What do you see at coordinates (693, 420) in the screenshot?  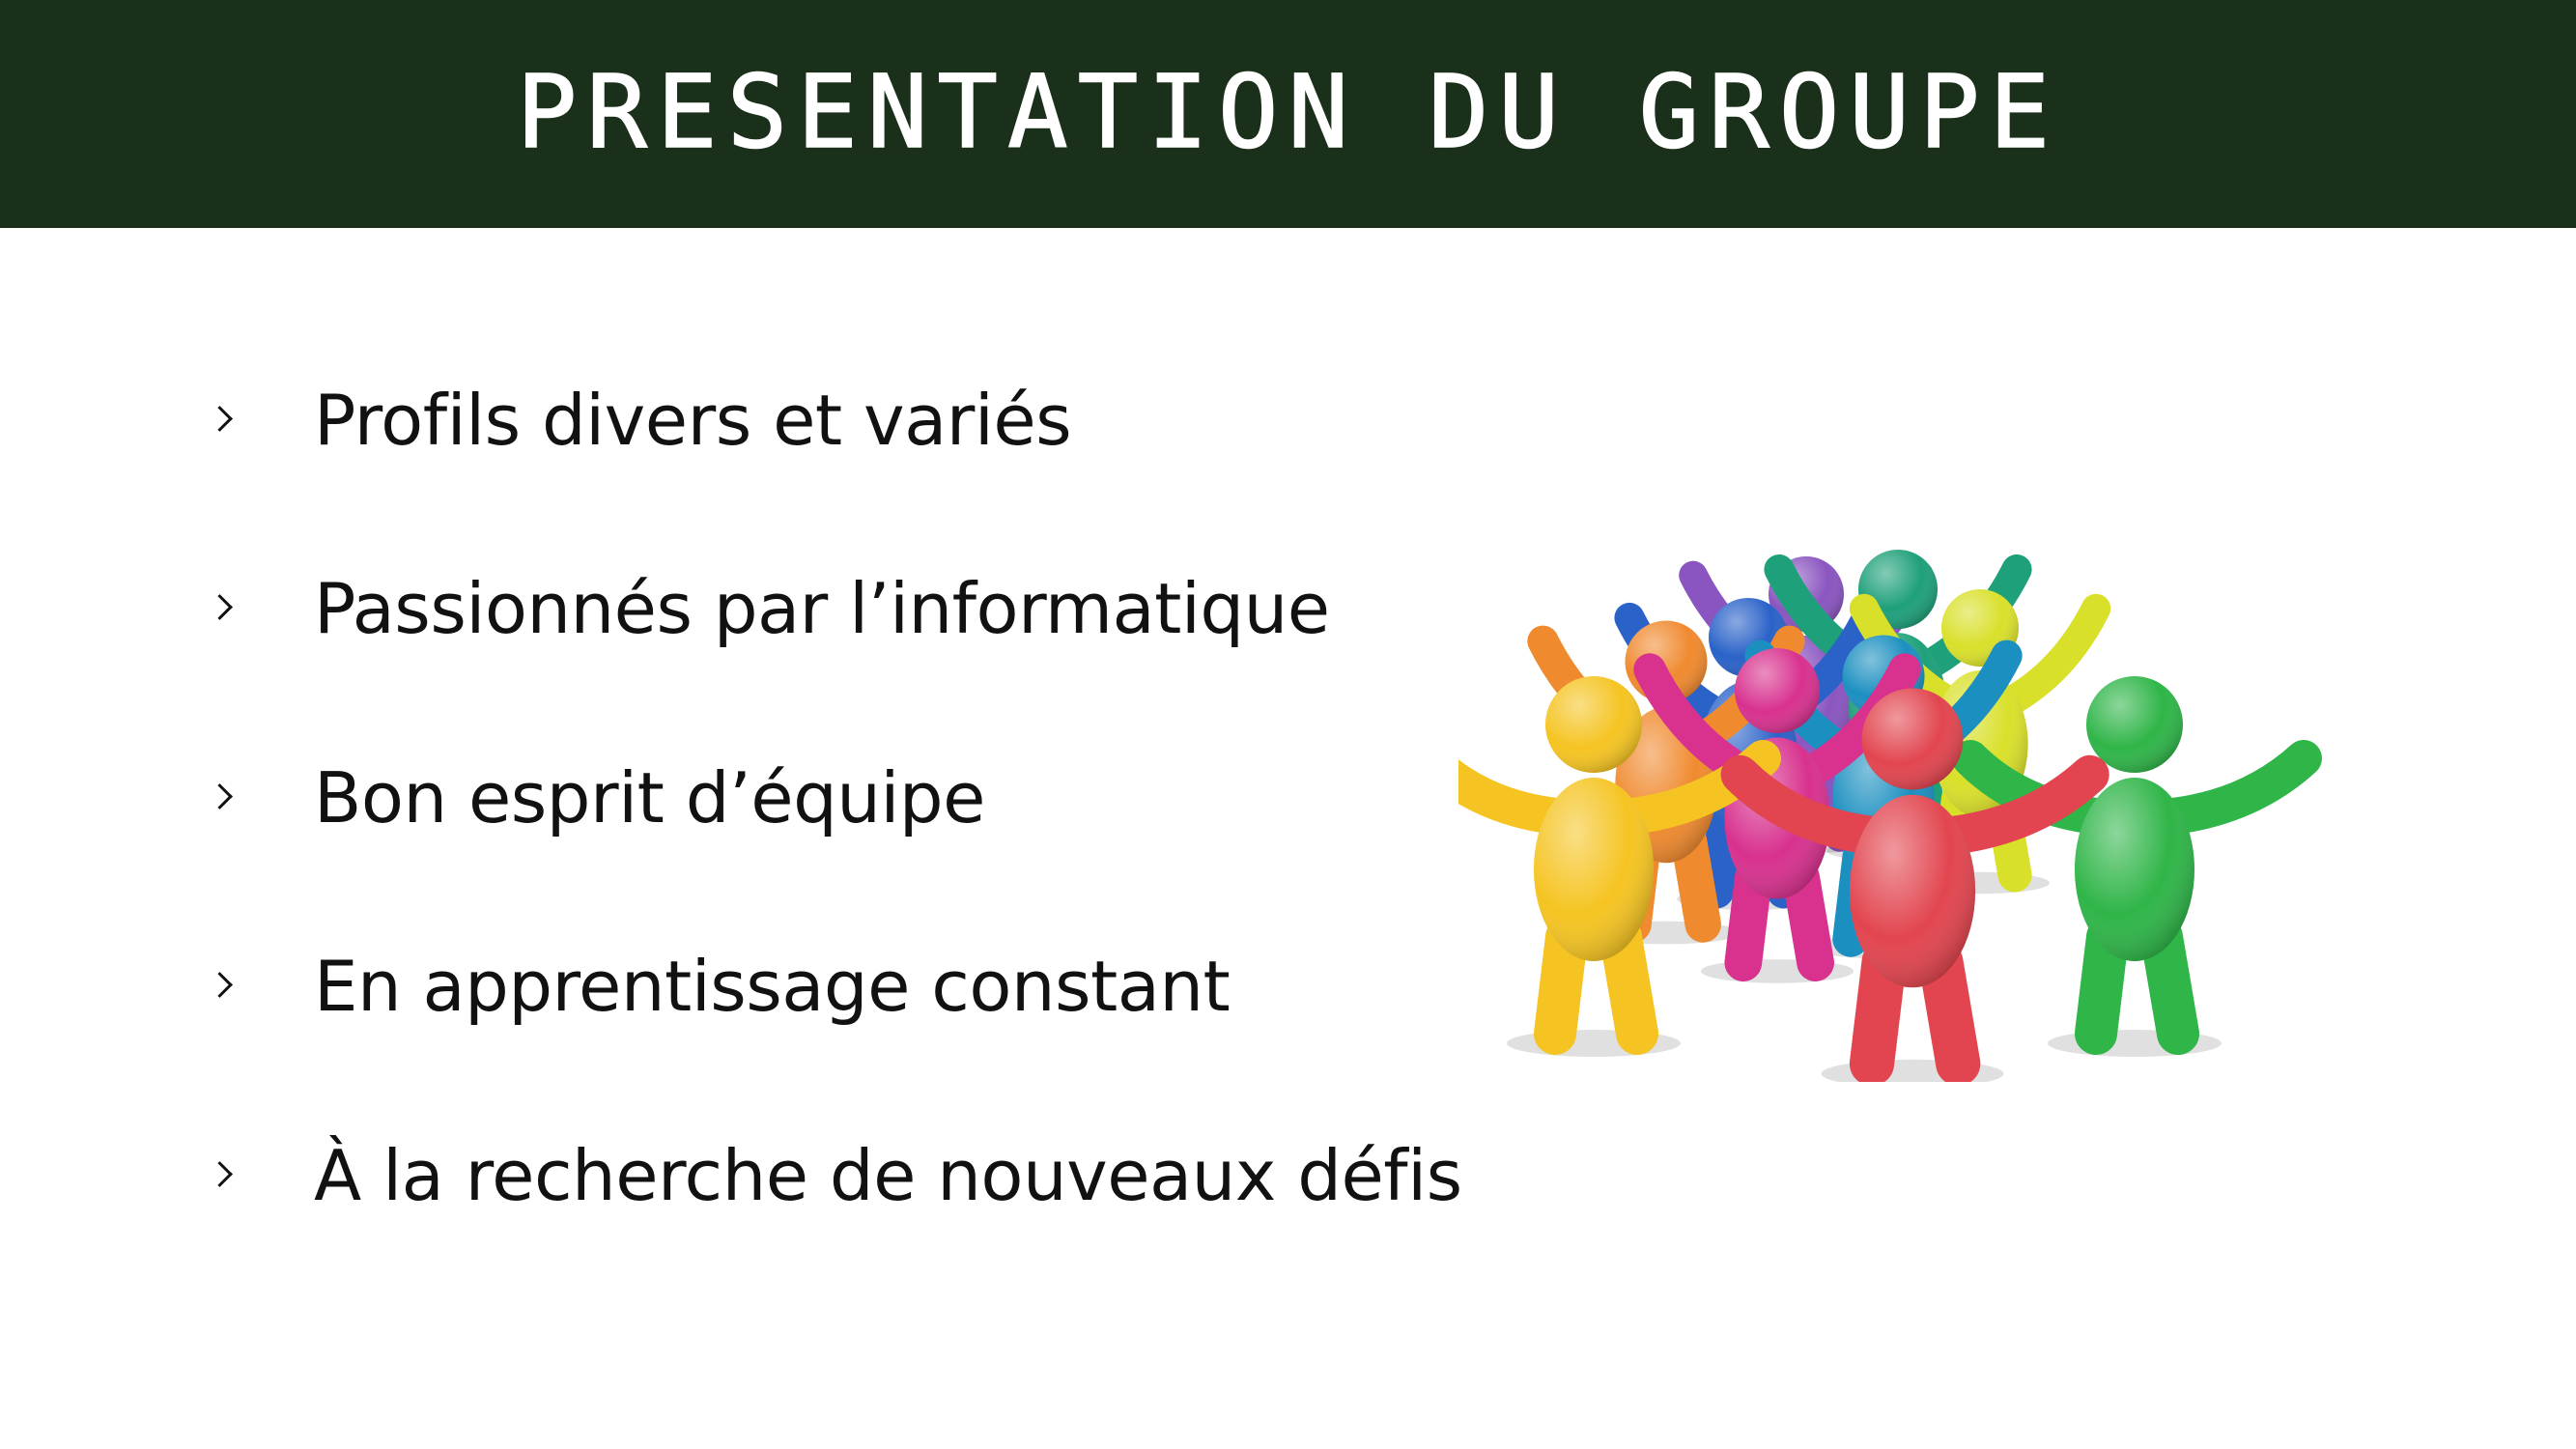 I see `bullet-text: Profils divers et variés` at bounding box center [693, 420].